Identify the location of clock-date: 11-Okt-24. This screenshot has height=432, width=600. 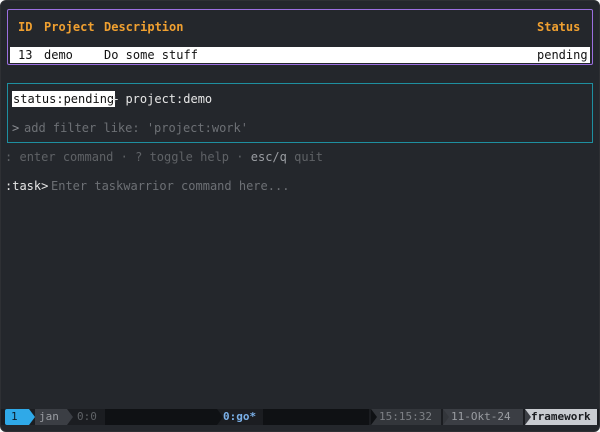
(483, 417).